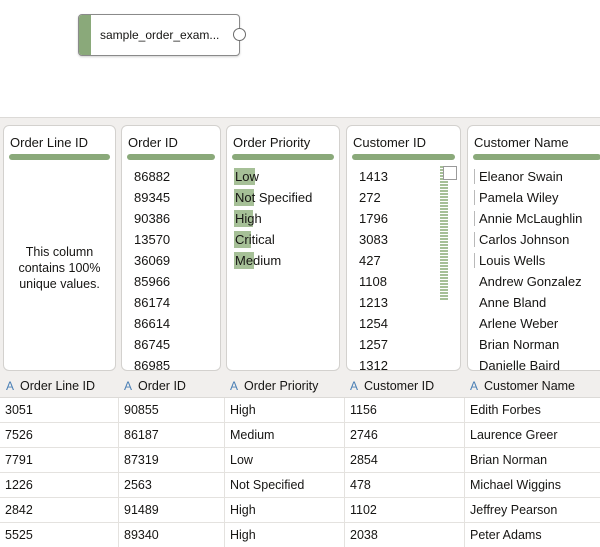 The width and height of the screenshot is (600, 547). What do you see at coordinates (532, 410) in the screenshot?
I see `table-cell: Edith Forbes` at bounding box center [532, 410].